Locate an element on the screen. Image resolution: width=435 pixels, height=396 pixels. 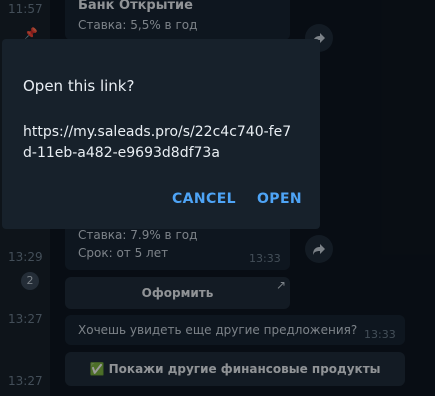
open-button: OPEN is located at coordinates (279, 199).